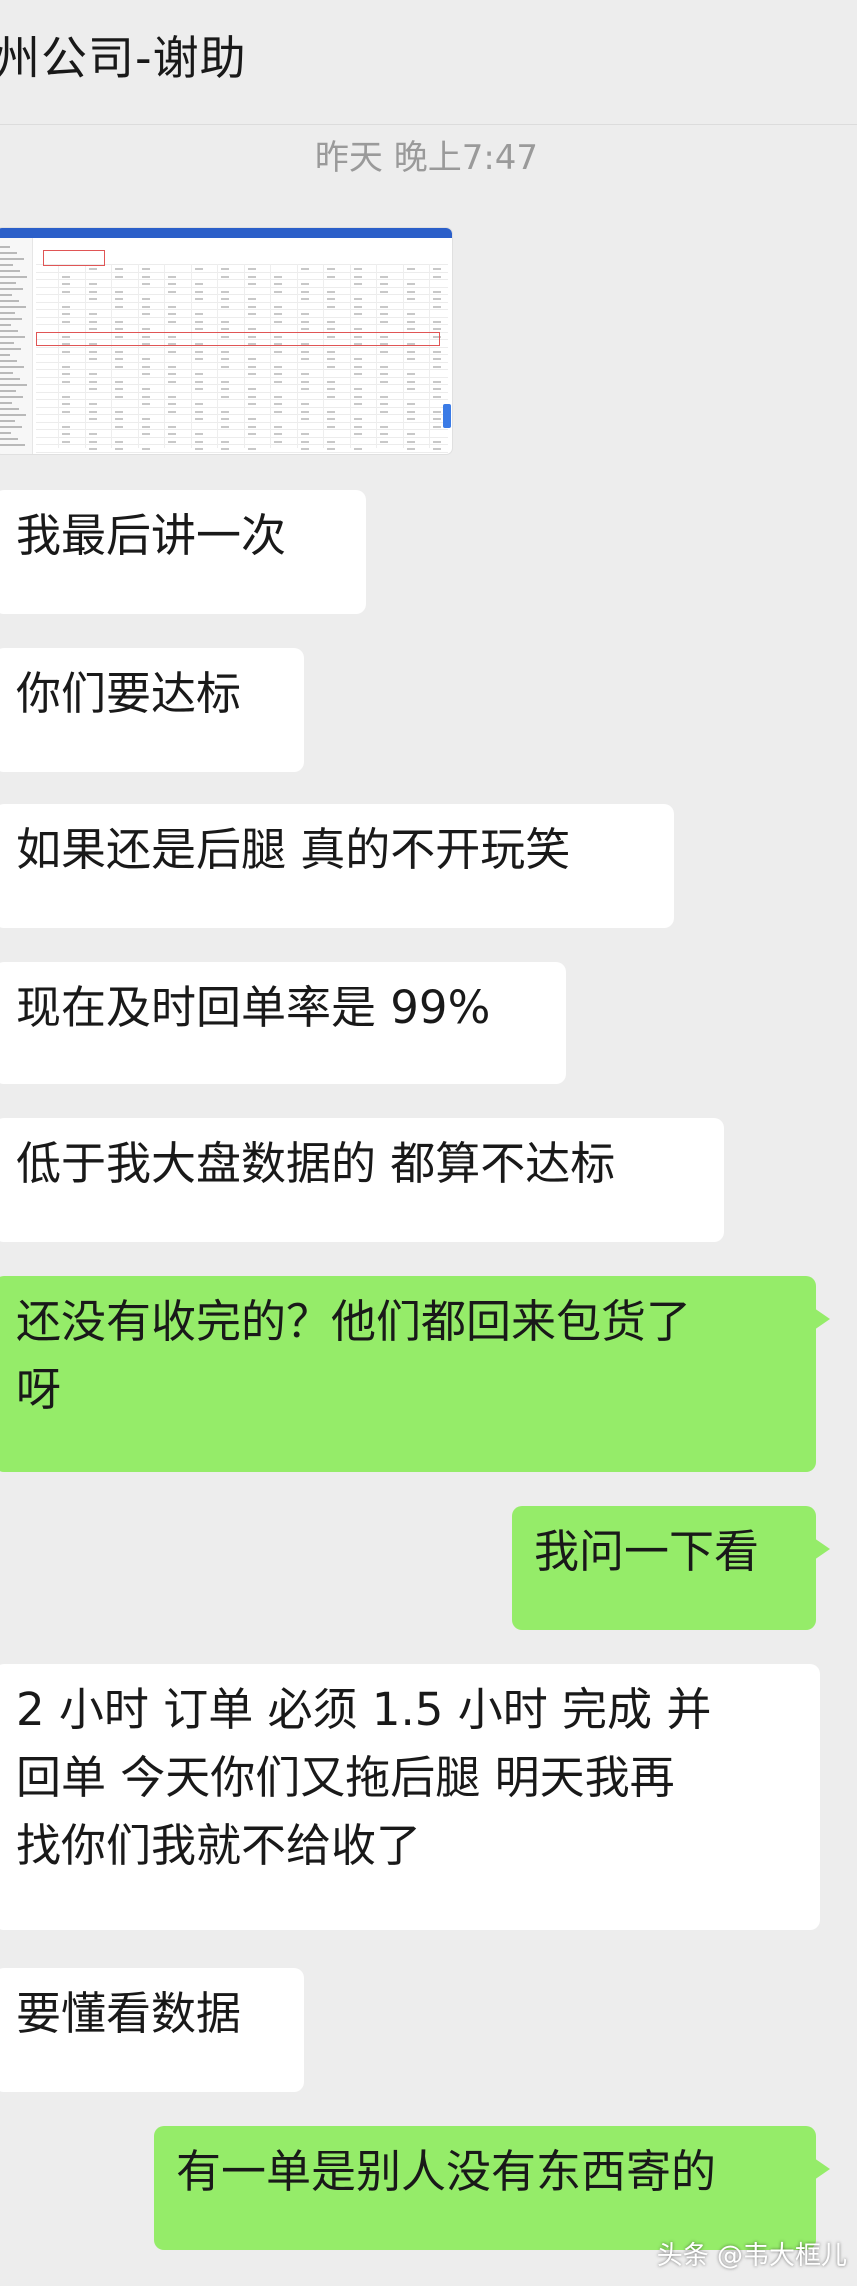  I want to click on watermark: 头条 @韦大框儿, so click(751, 2256).